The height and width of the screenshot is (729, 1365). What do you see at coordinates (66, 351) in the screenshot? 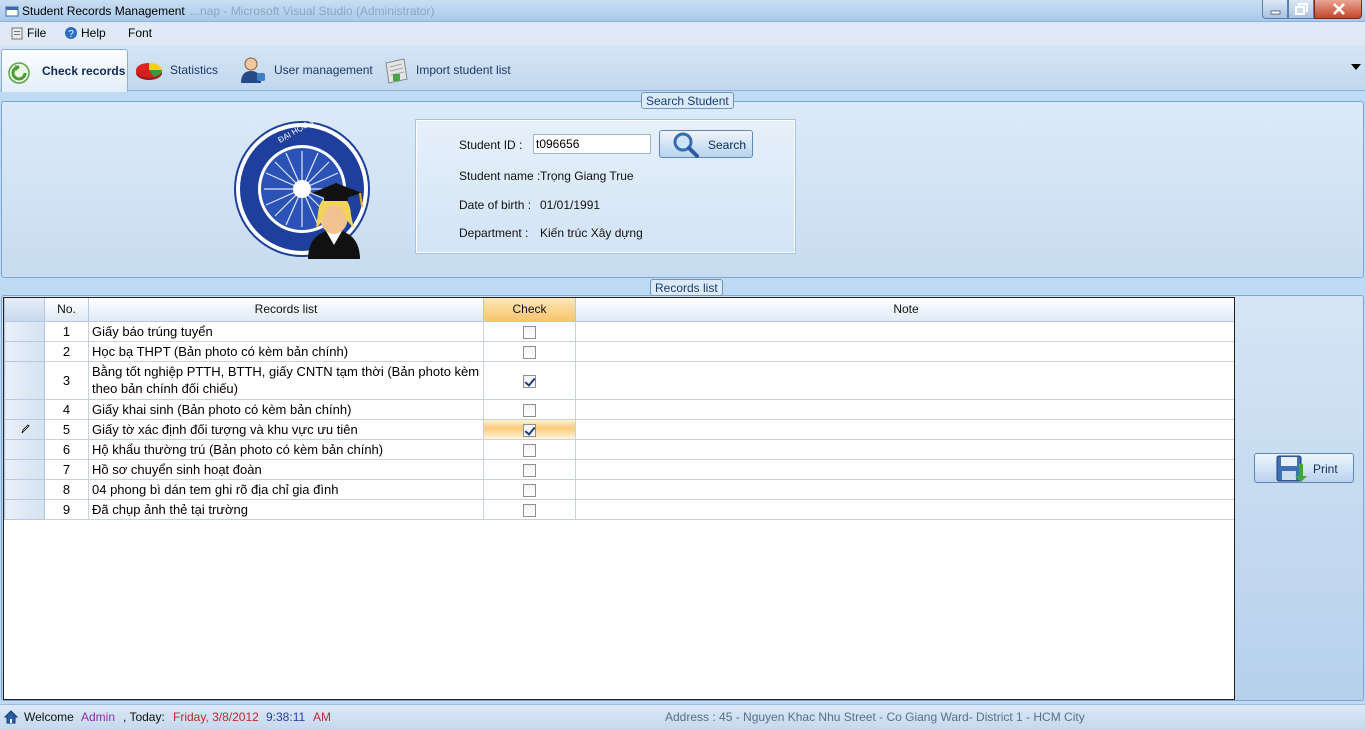
I see `cell-no: 2` at bounding box center [66, 351].